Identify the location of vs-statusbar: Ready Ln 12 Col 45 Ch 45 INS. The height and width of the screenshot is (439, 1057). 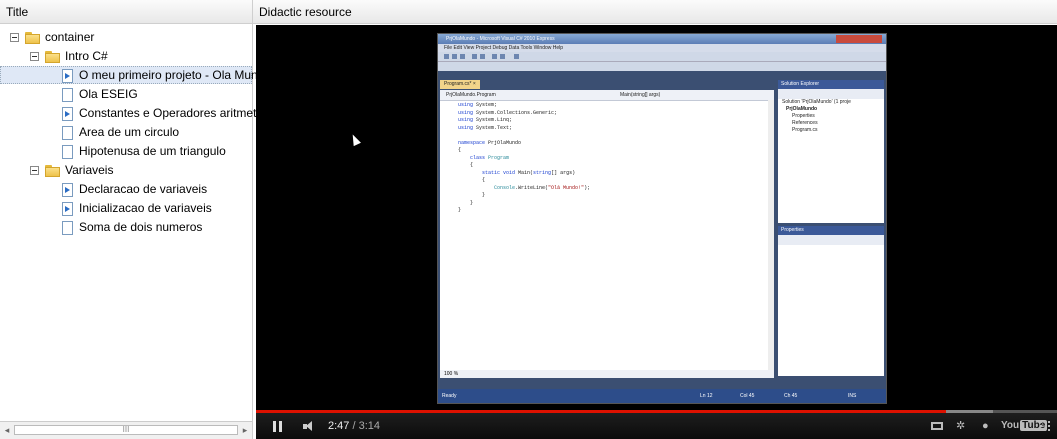
(662, 396).